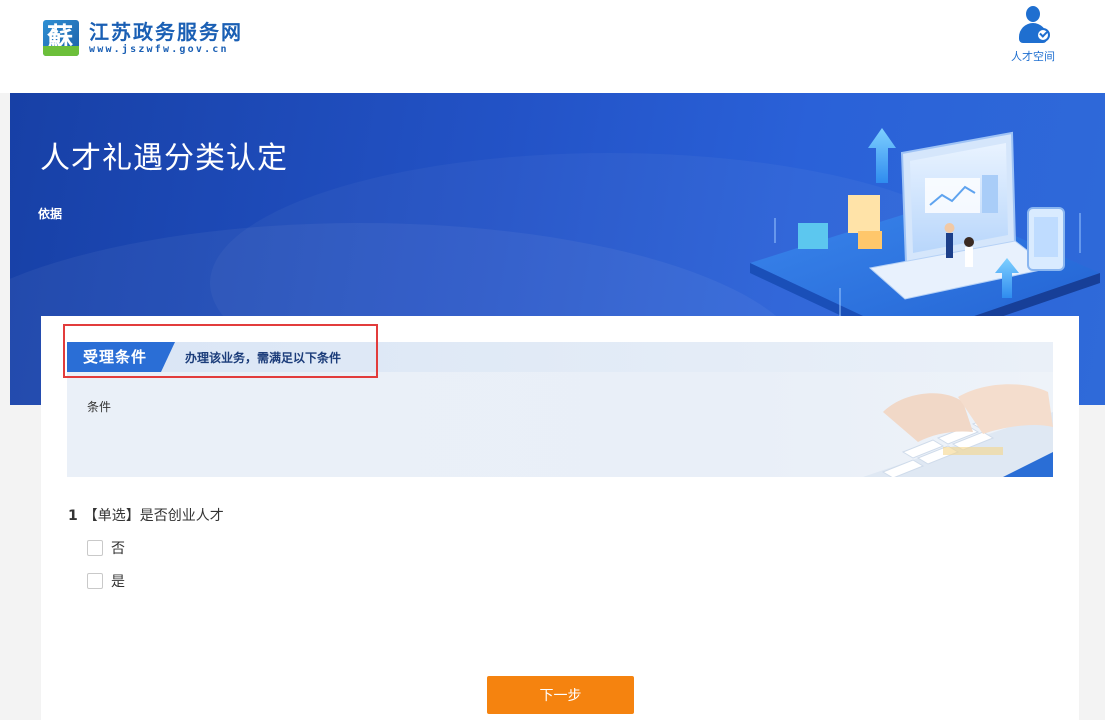 This screenshot has height=720, width=1105. I want to click on conditions-tab: 受理条件 办理该业务，需满足以下条件, so click(204, 357).